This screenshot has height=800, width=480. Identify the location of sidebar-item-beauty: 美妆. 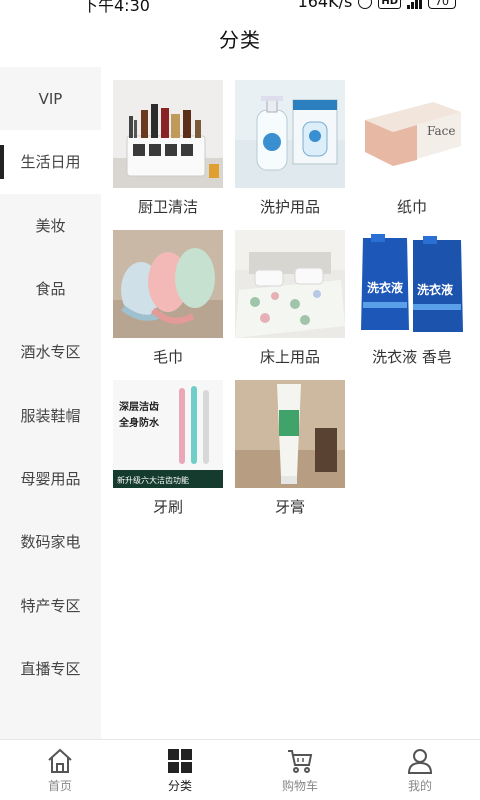
(50, 225).